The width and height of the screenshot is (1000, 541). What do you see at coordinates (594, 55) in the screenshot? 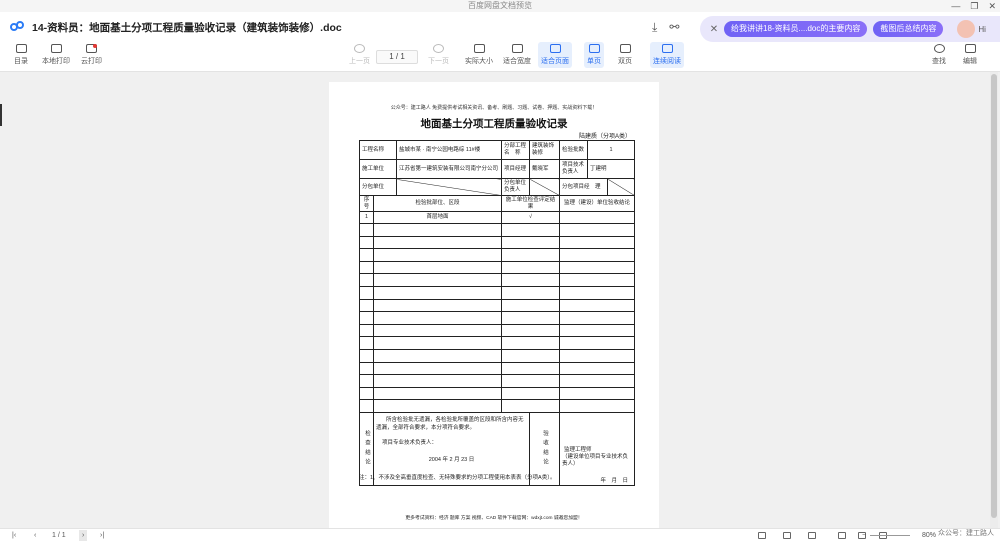
I see `single-page-button: 单页` at bounding box center [594, 55].